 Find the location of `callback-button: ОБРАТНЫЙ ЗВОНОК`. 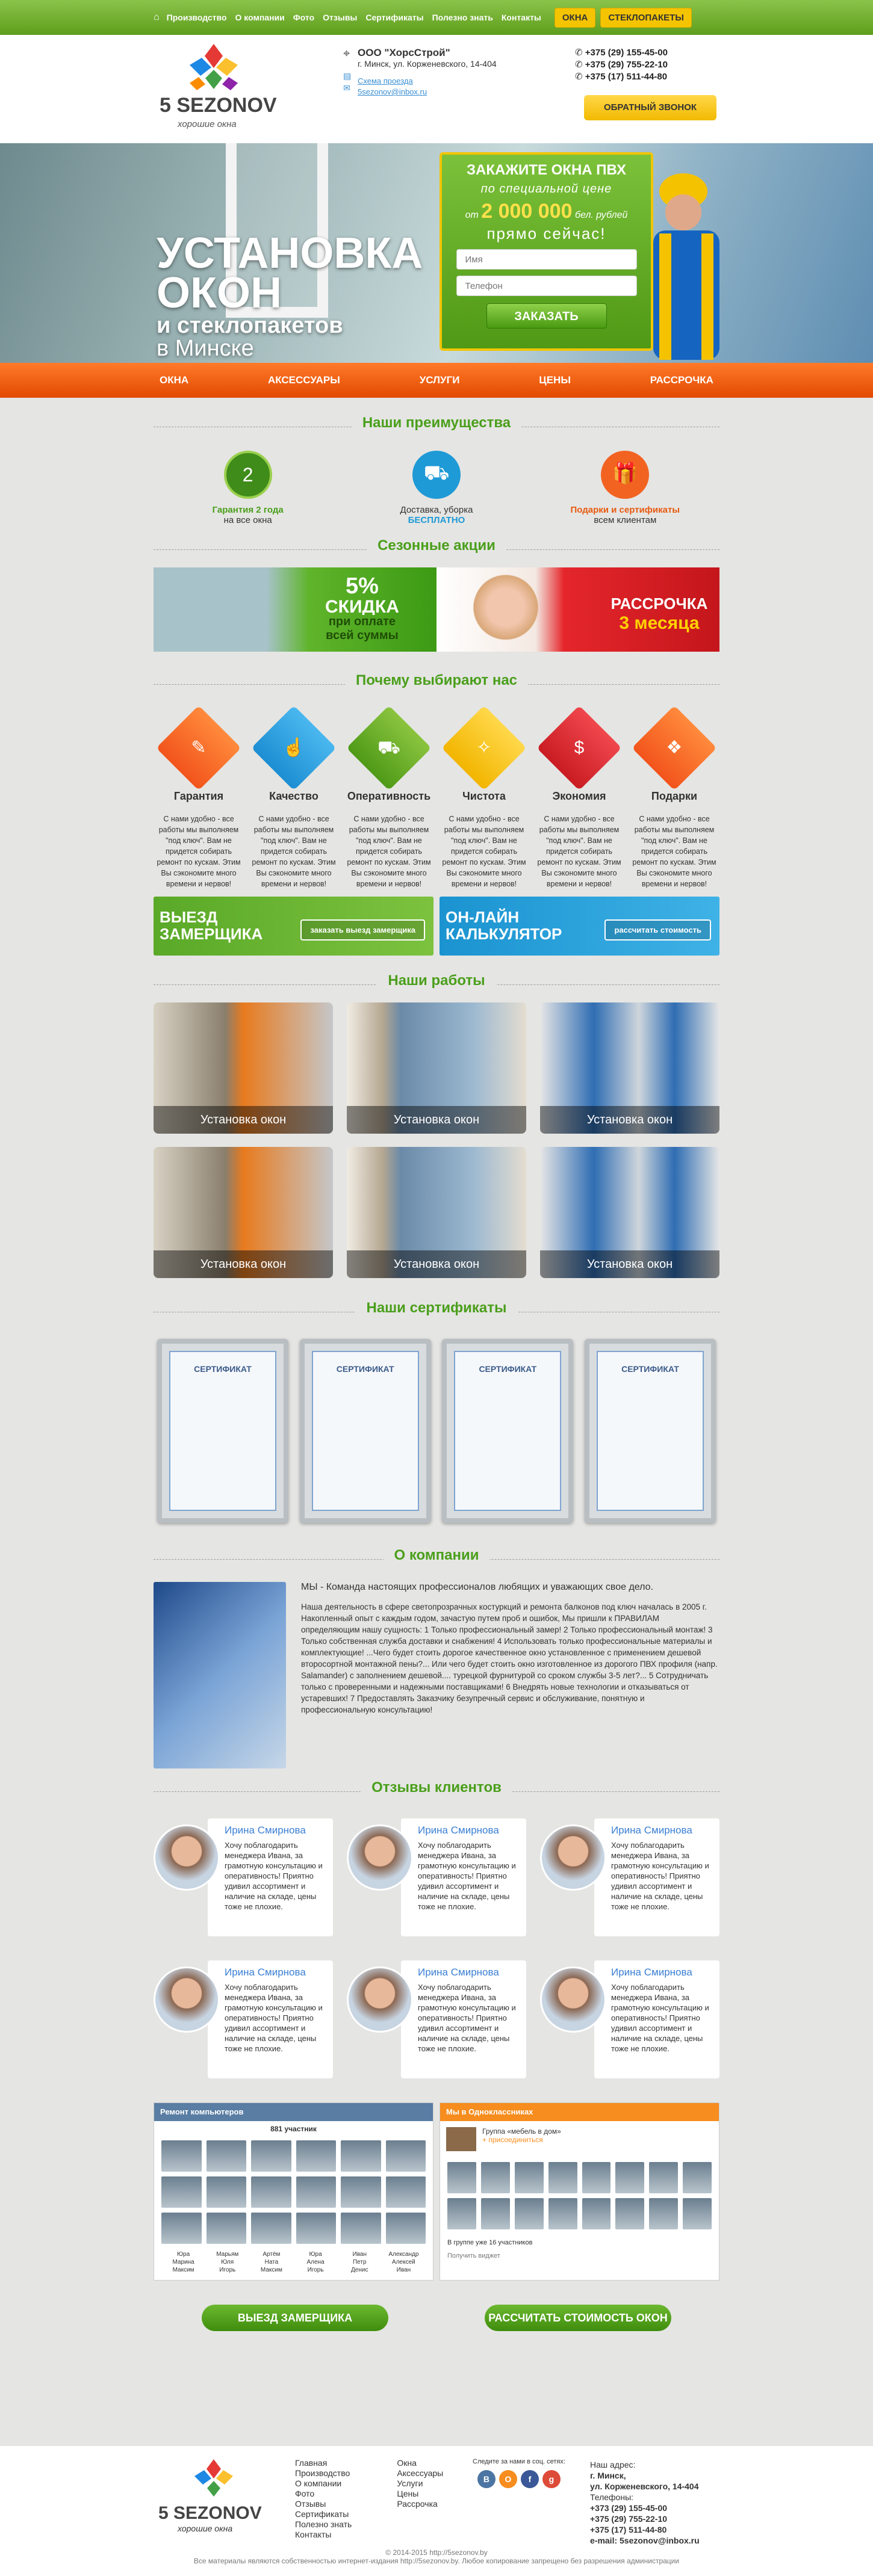

callback-button: ОБРАТНЫЙ ЗВОНОК is located at coordinates (650, 107).